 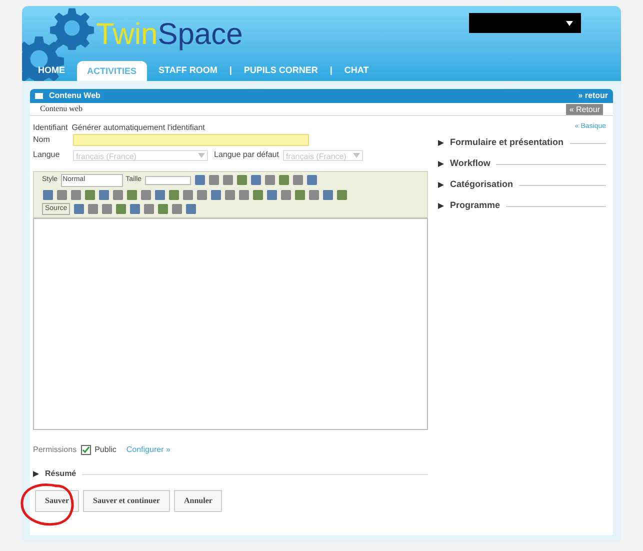 What do you see at coordinates (148, 450) in the screenshot?
I see `configure-link: Configurer »` at bounding box center [148, 450].